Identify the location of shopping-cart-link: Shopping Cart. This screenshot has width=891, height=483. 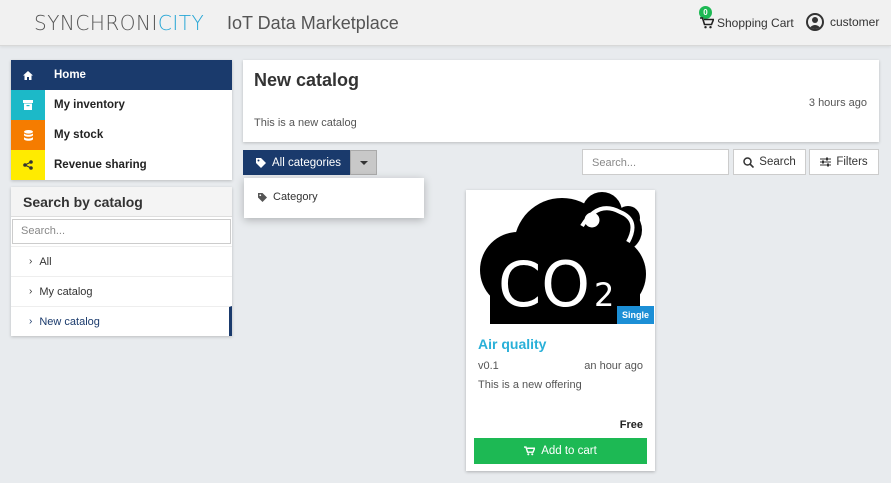
(747, 23).